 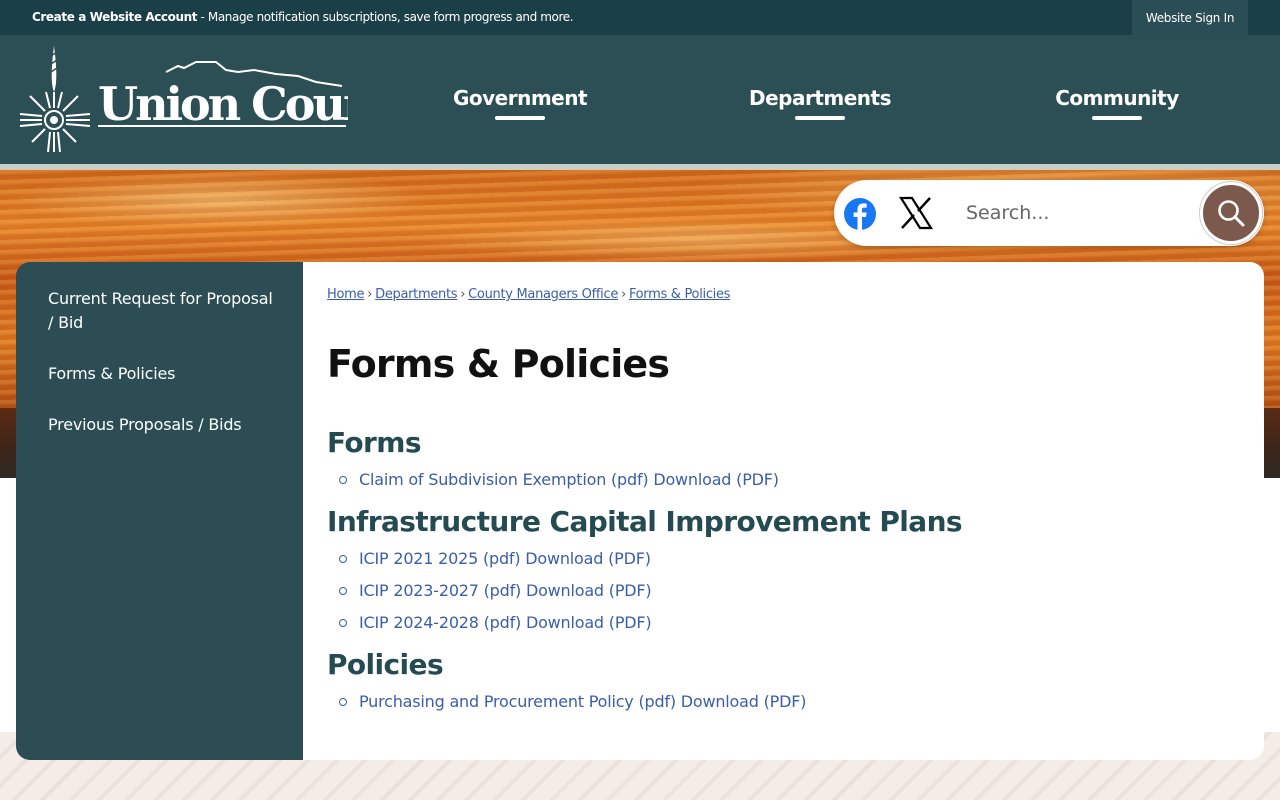 I want to click on section-heading-policies: Policies, so click(x=385, y=664).